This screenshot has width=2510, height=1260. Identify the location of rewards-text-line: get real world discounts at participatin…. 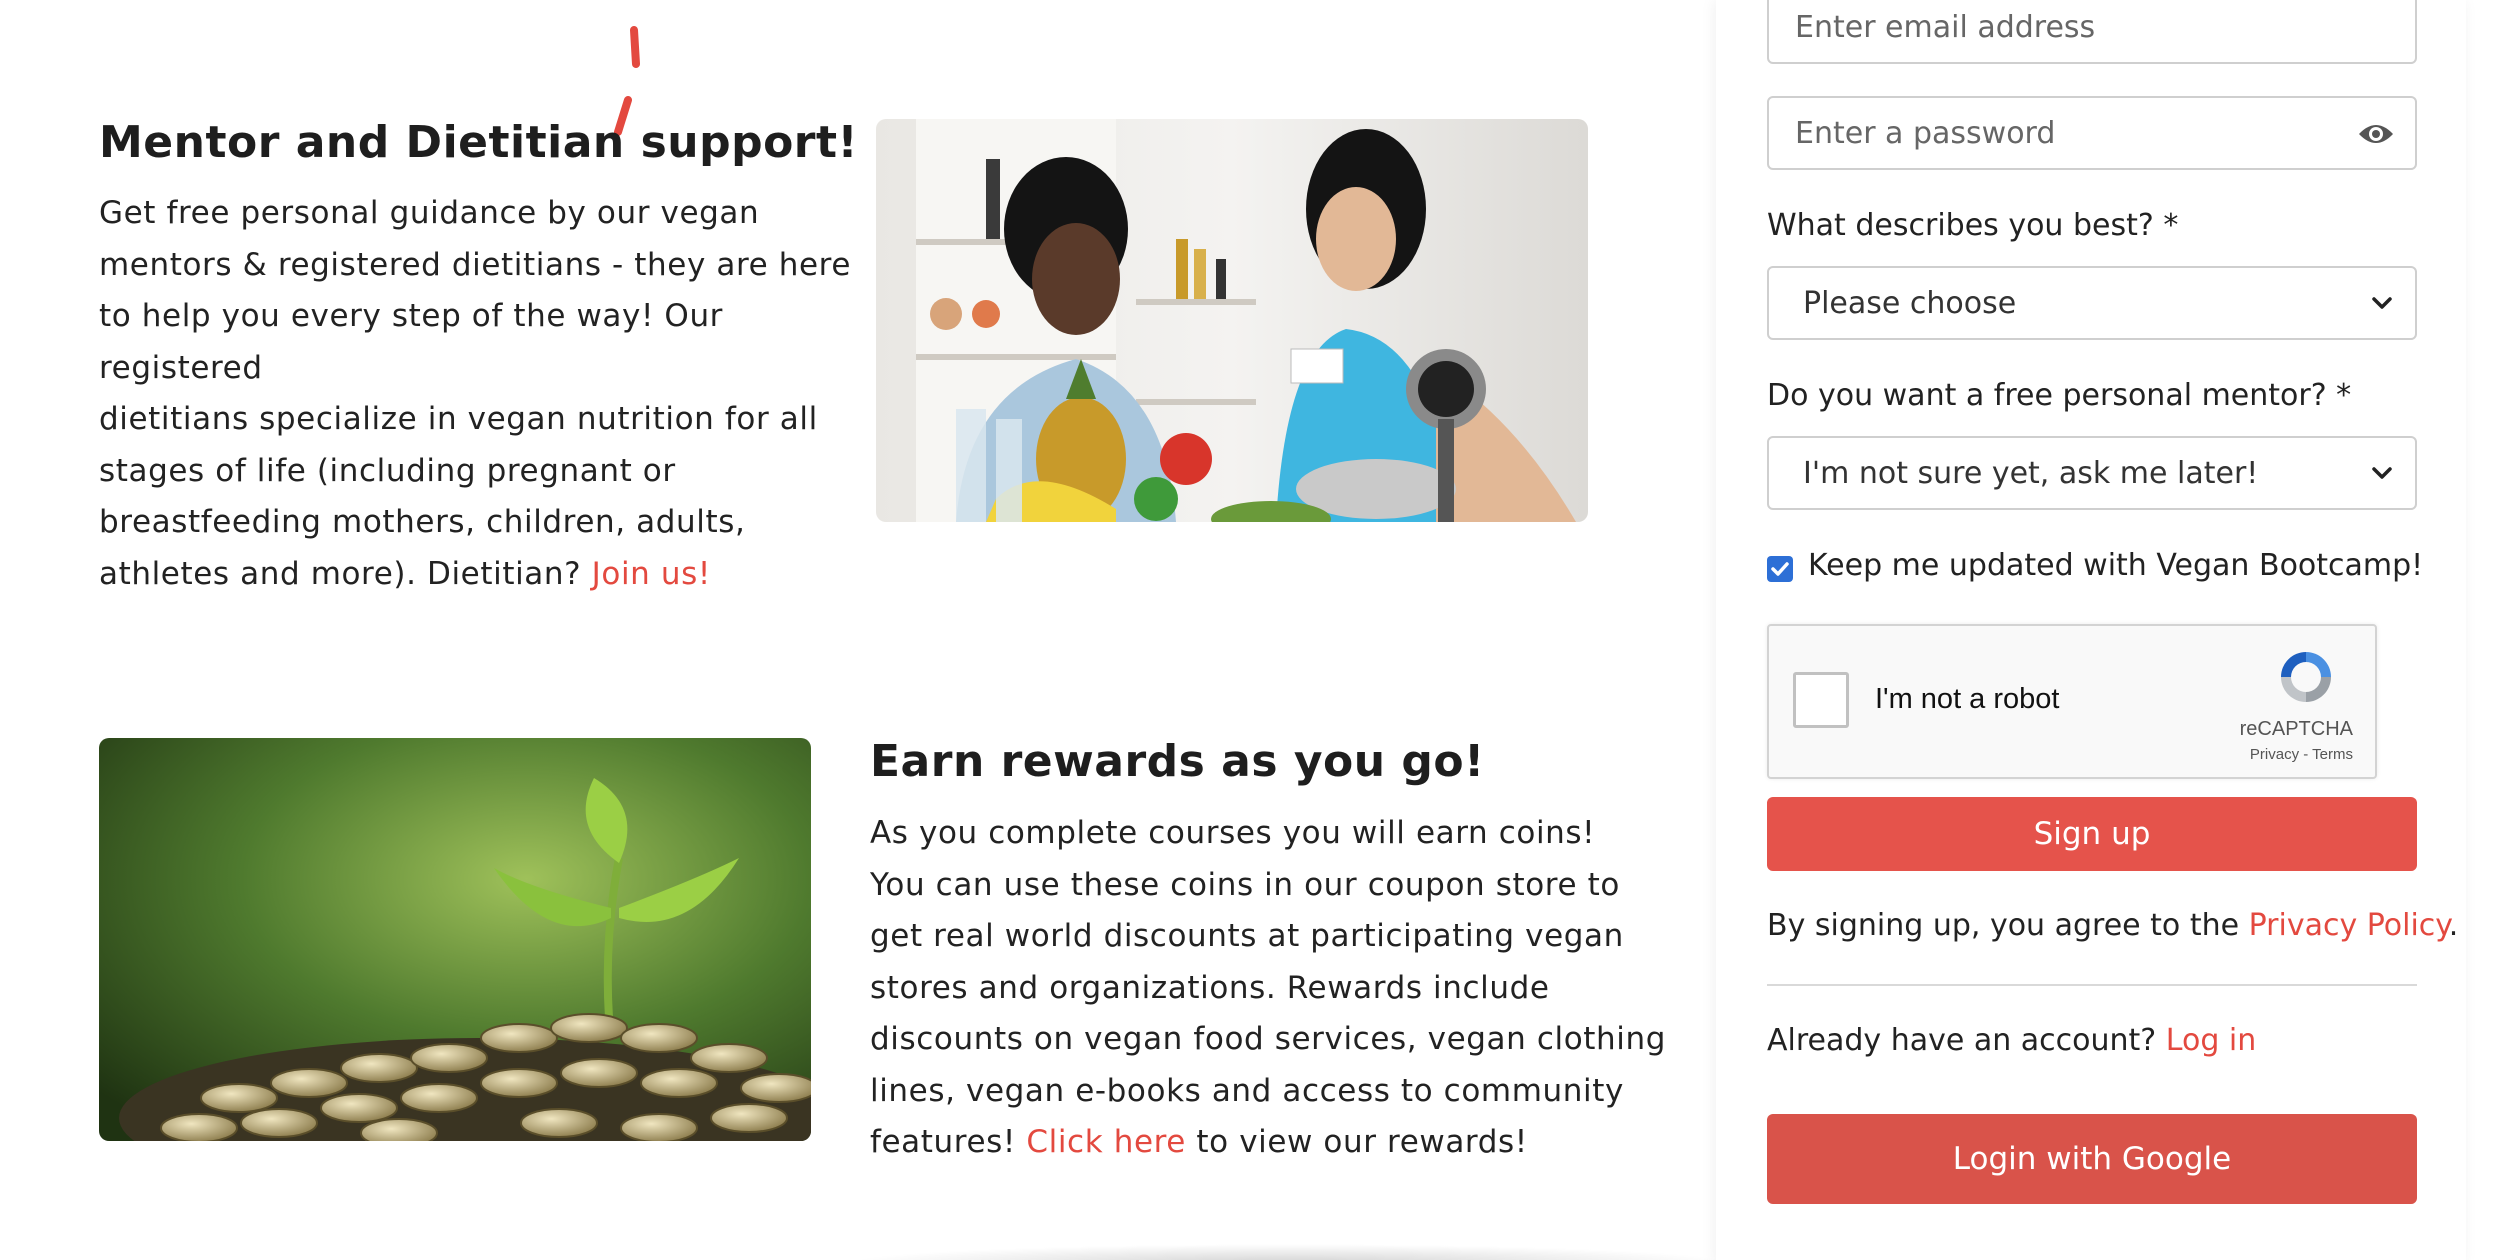
(1247, 936).